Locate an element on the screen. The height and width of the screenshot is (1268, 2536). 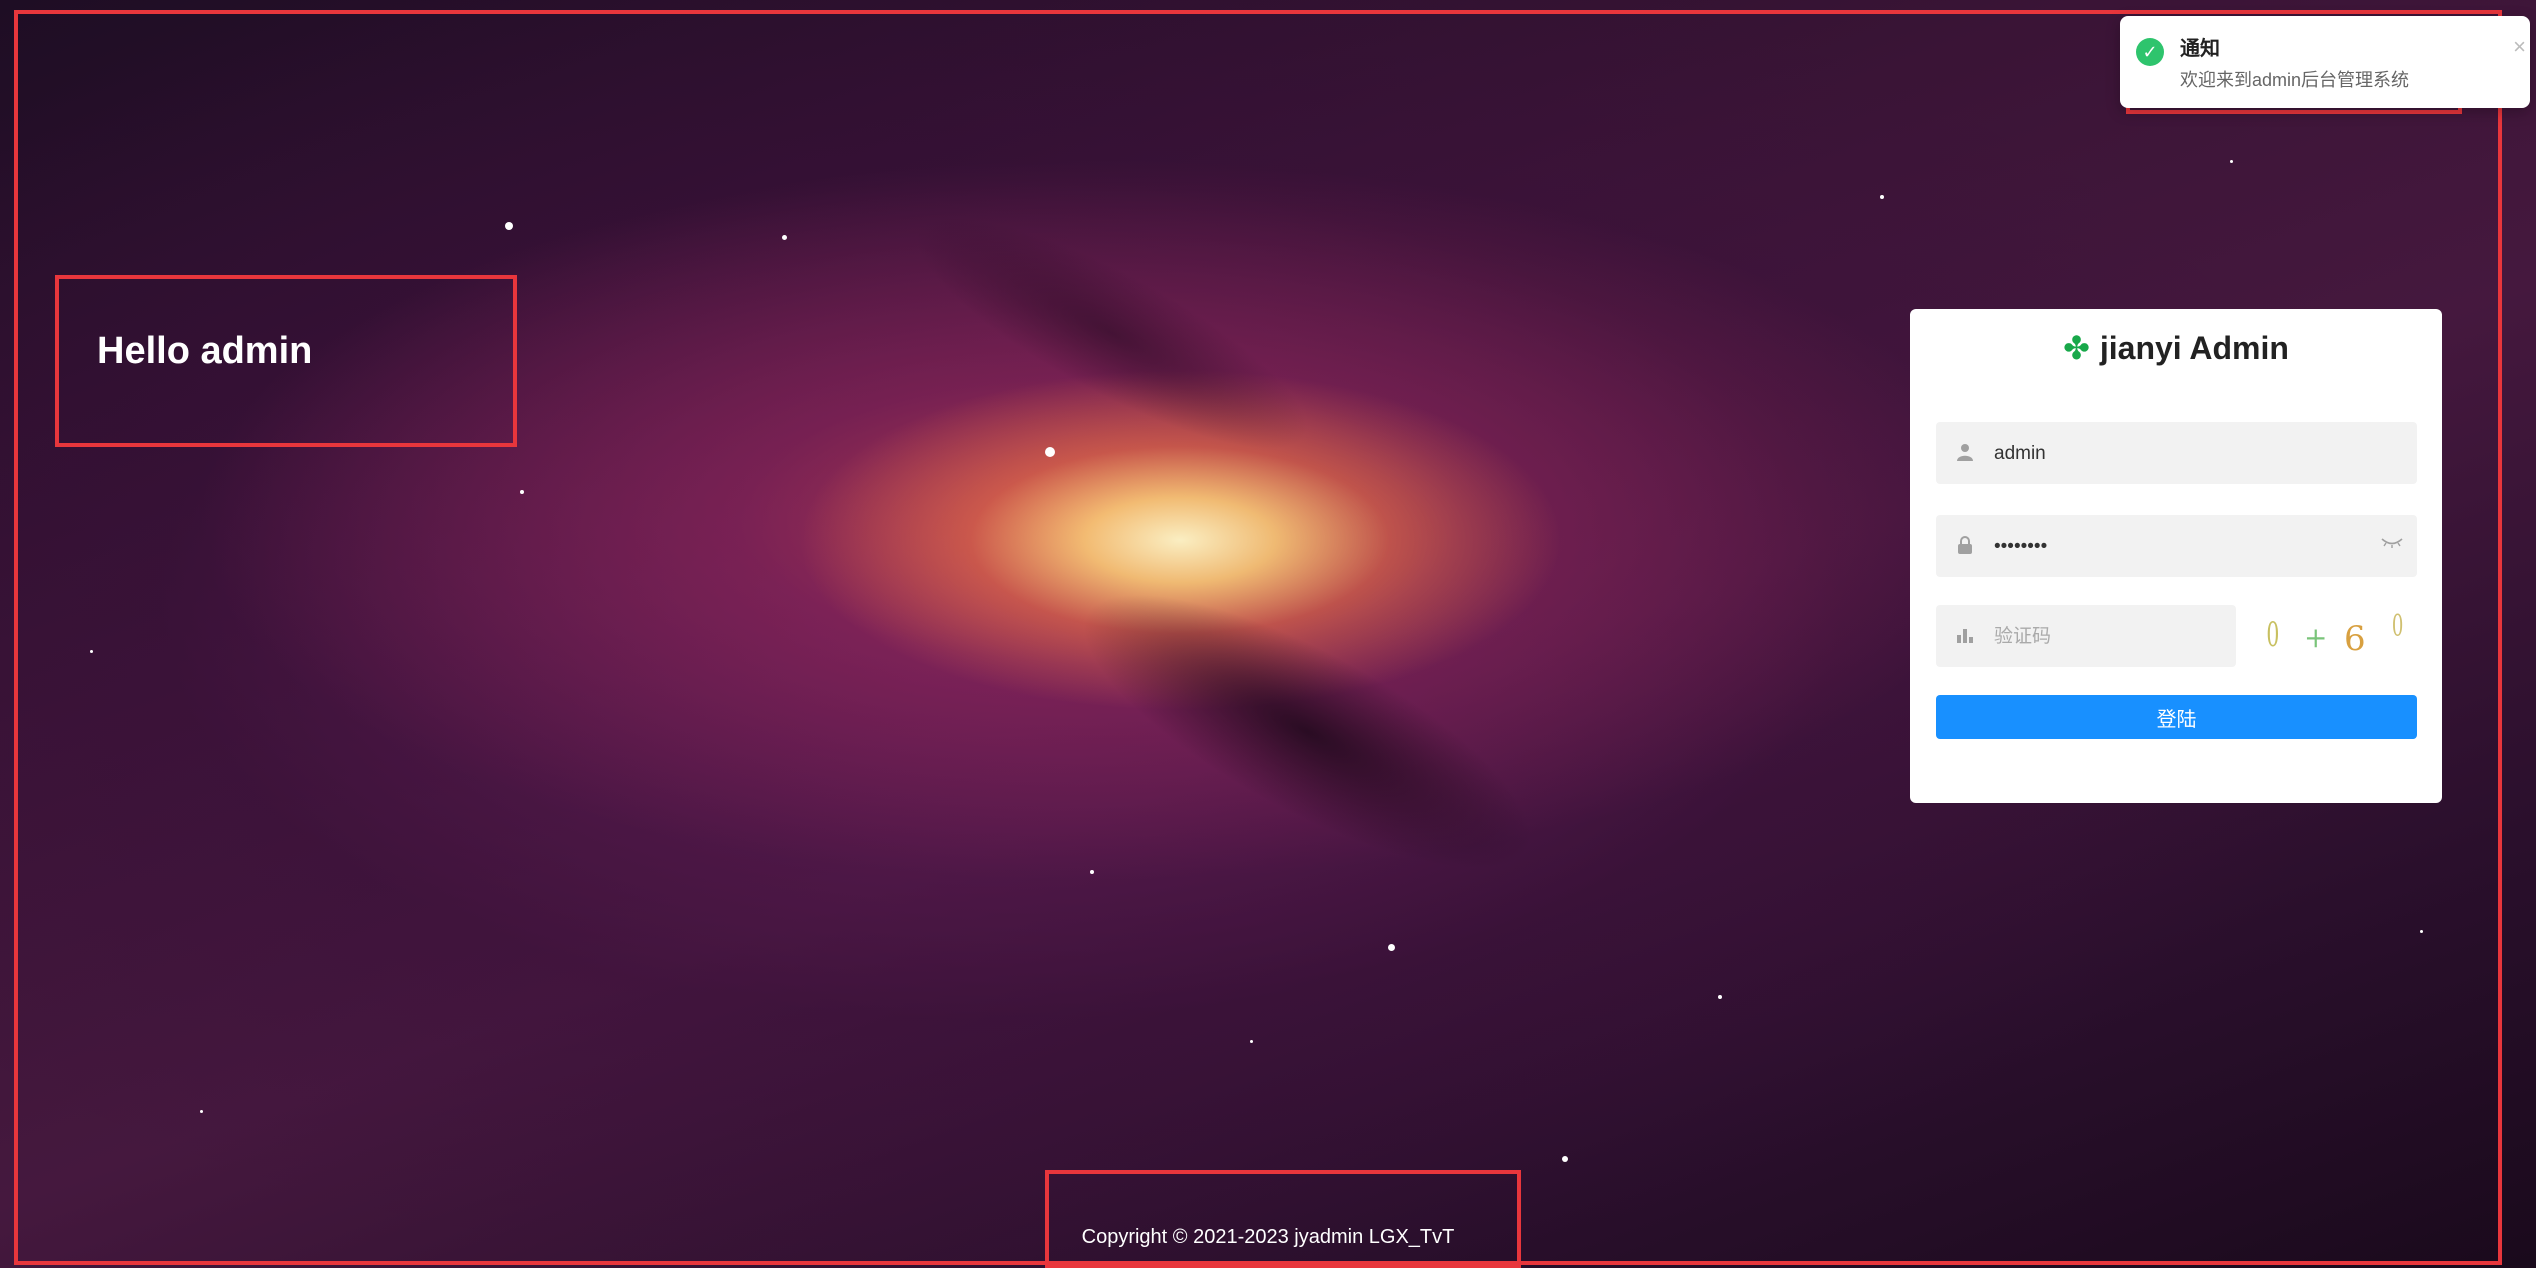
user-icon is located at coordinates (1965, 453).